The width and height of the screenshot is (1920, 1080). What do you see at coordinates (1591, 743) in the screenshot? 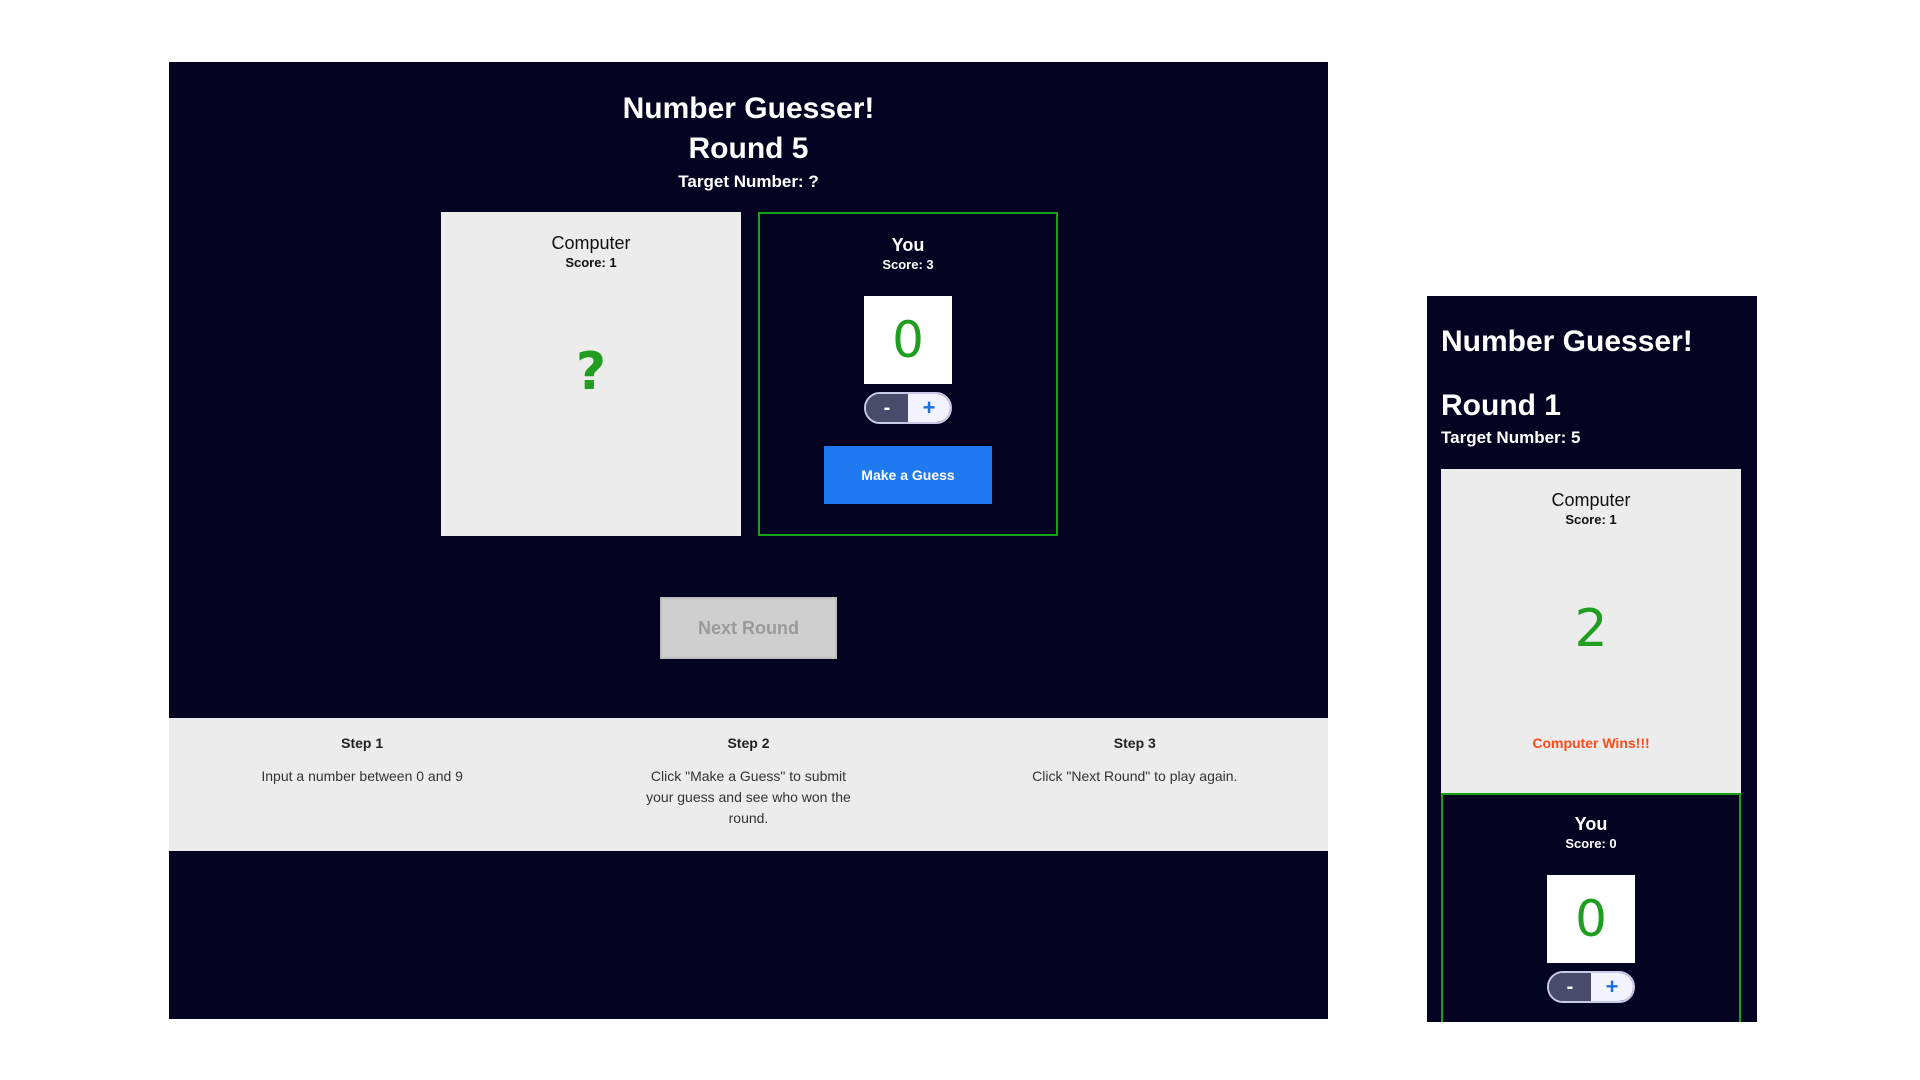
I see `result-message: Computer Wins!!!` at bounding box center [1591, 743].